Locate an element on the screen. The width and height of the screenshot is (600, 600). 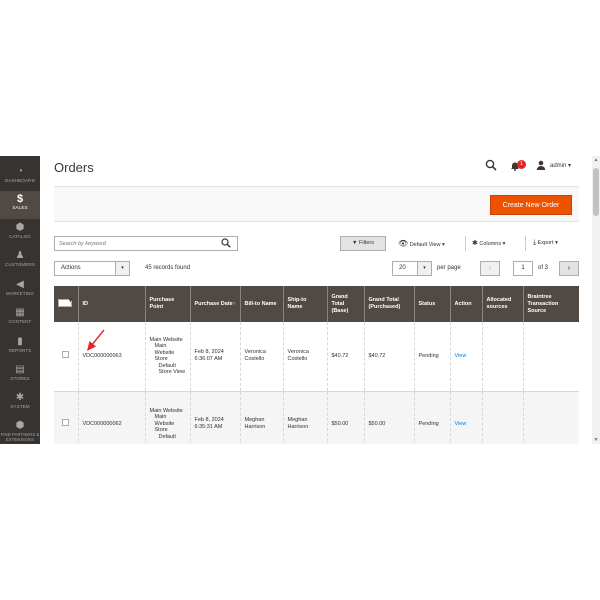
create-new-order-button: Create New Order is located at coordinates (531, 205).